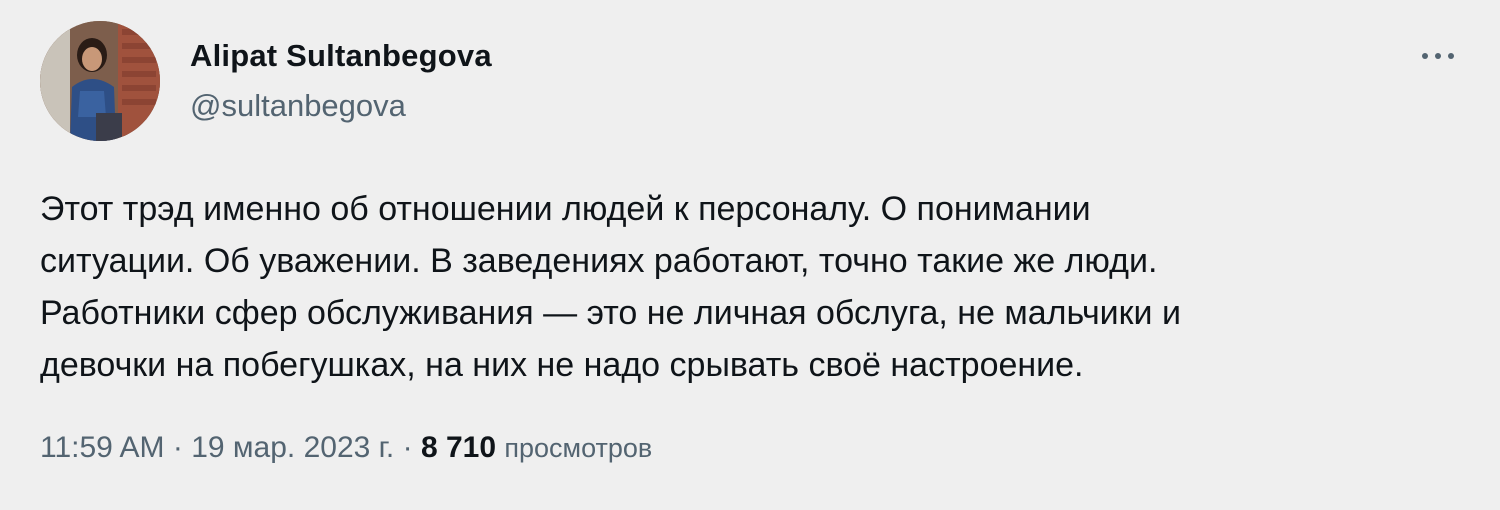 The image size is (1500, 510). I want to click on views-link: 8 710 просмотров, so click(536, 447).